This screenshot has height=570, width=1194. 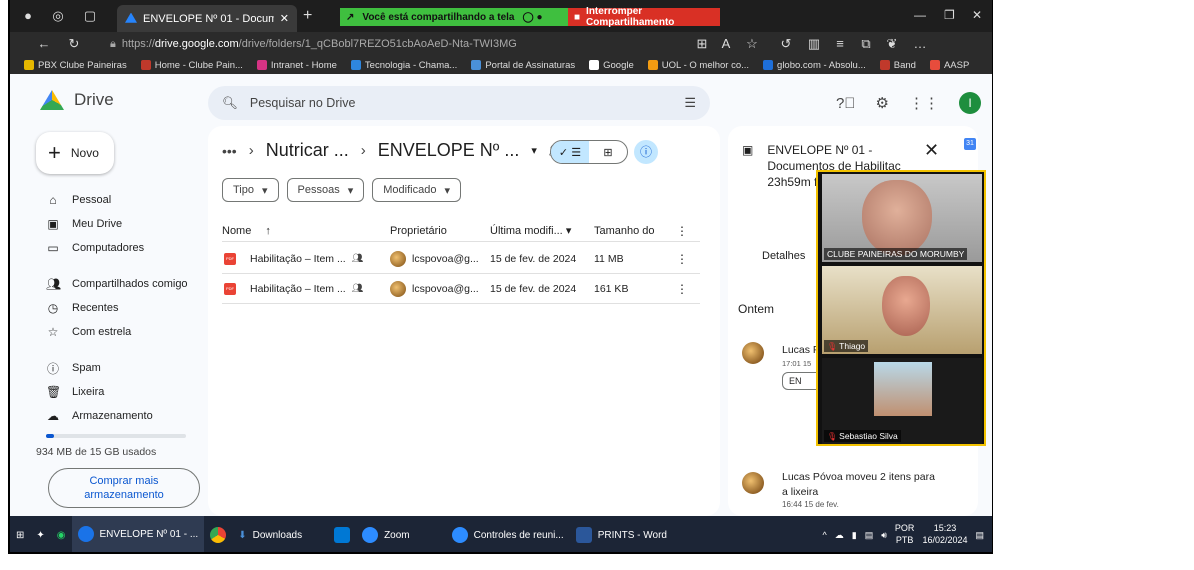 What do you see at coordinates (682, 231) in the screenshot?
I see `column-options-icon: ⋮` at bounding box center [682, 231].